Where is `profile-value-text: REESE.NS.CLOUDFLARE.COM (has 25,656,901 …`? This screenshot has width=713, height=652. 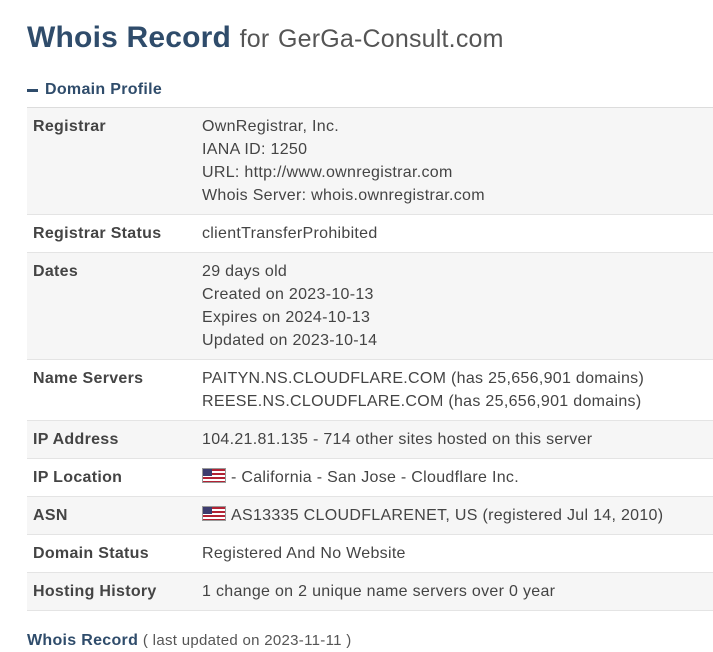 profile-value-text: REESE.NS.CLOUDFLARE.COM (has 25,656,901 … is located at coordinates (422, 401).